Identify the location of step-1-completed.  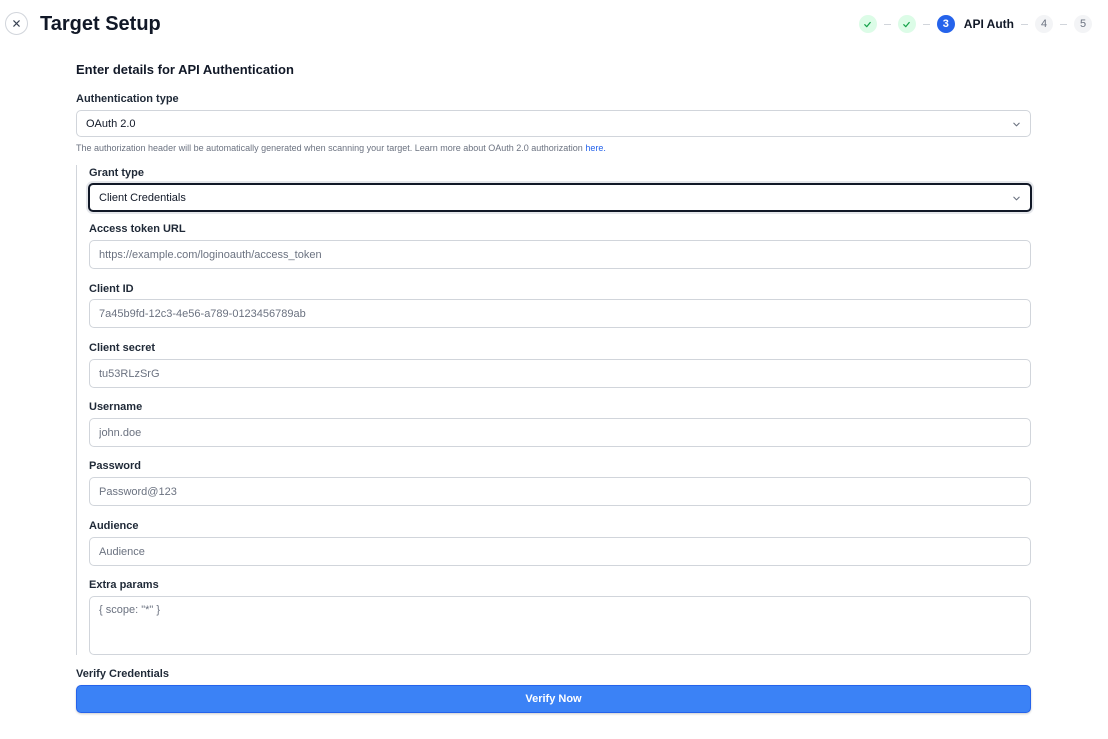
(867, 24).